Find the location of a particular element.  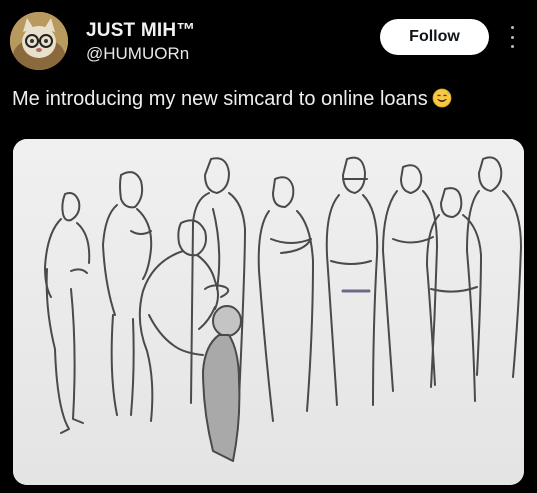

display-name: JUST MIH™ is located at coordinates (140, 31).